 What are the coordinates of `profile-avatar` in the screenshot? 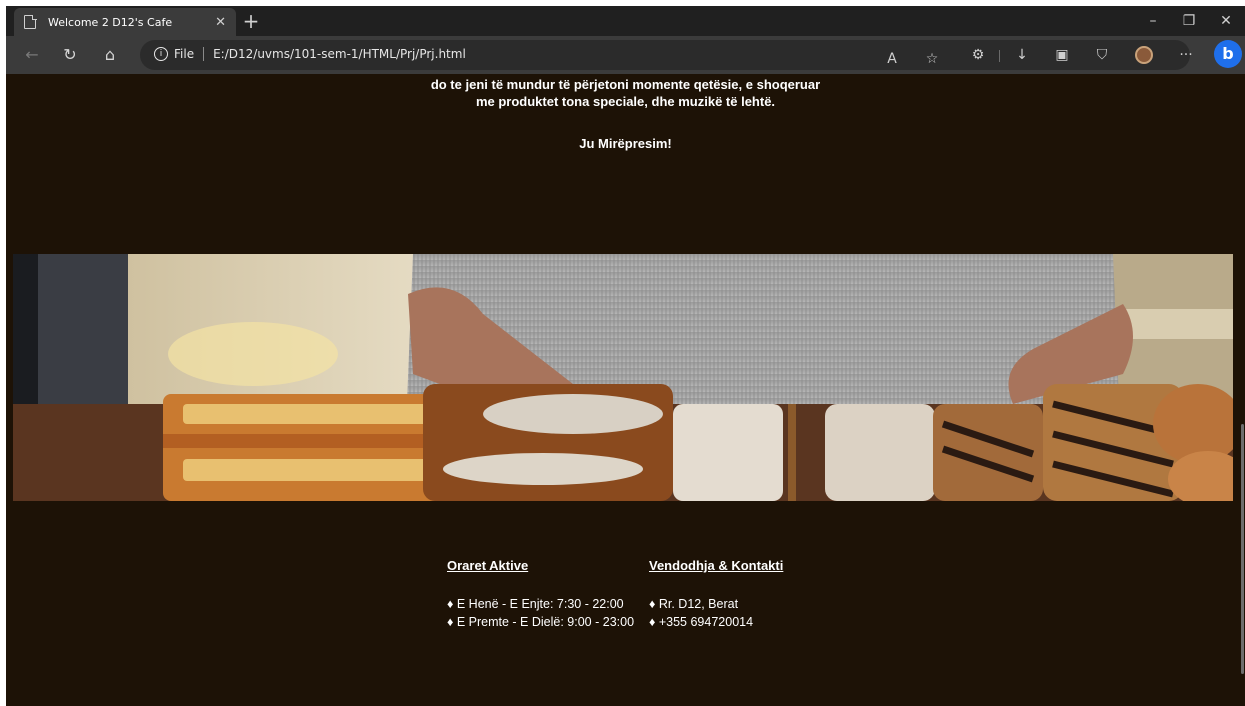 It's located at (1144, 55).